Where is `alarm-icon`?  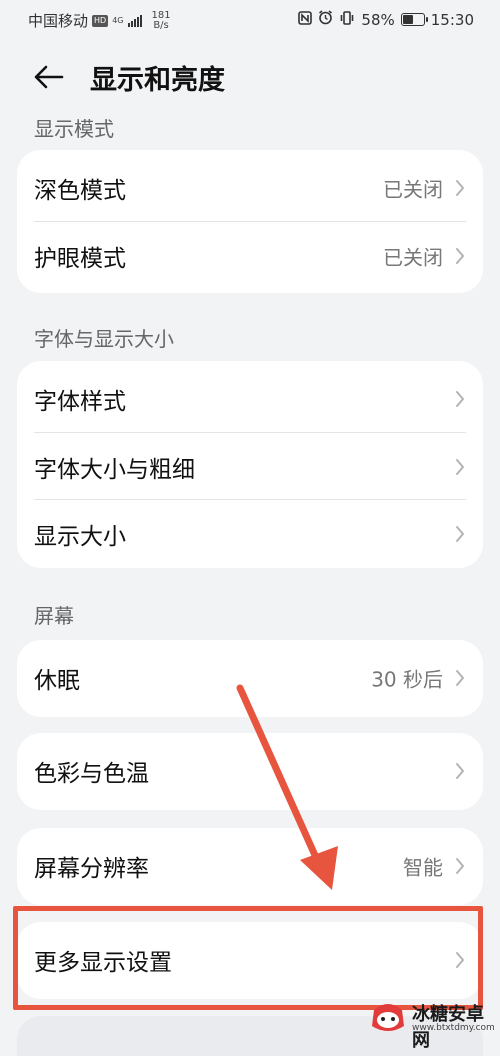
alarm-icon is located at coordinates (325, 19).